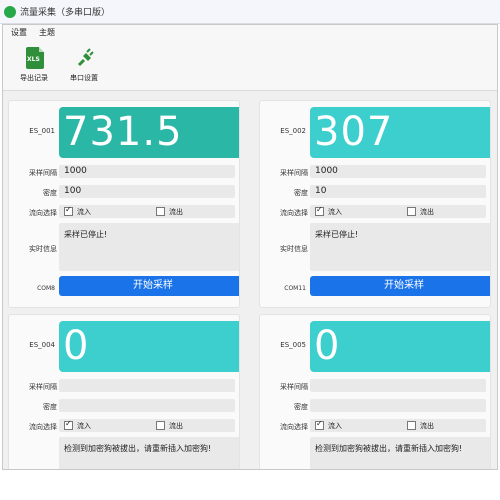 The width and height of the screenshot is (500, 500). I want to click on app-icon, so click(10, 12).